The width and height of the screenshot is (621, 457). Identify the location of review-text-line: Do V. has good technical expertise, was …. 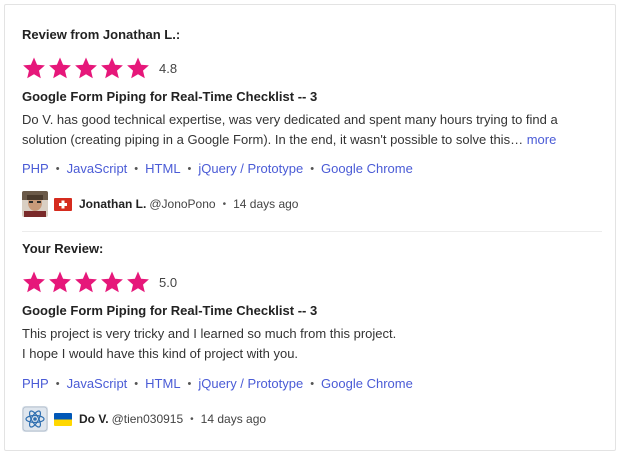
(290, 119).